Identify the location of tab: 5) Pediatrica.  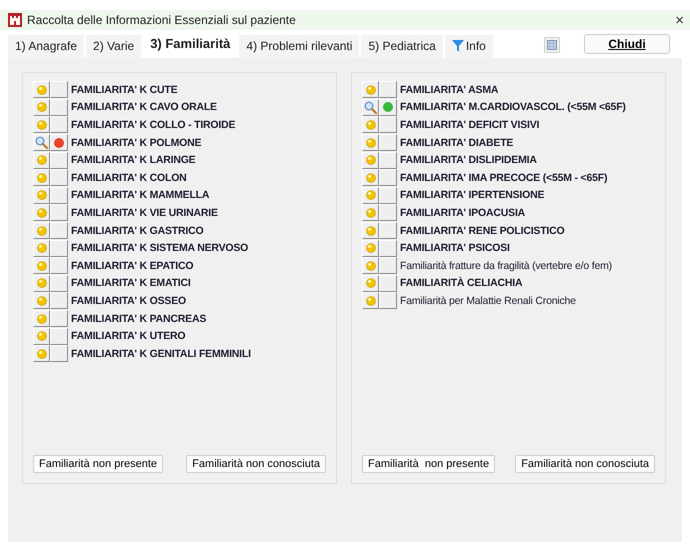
(402, 46).